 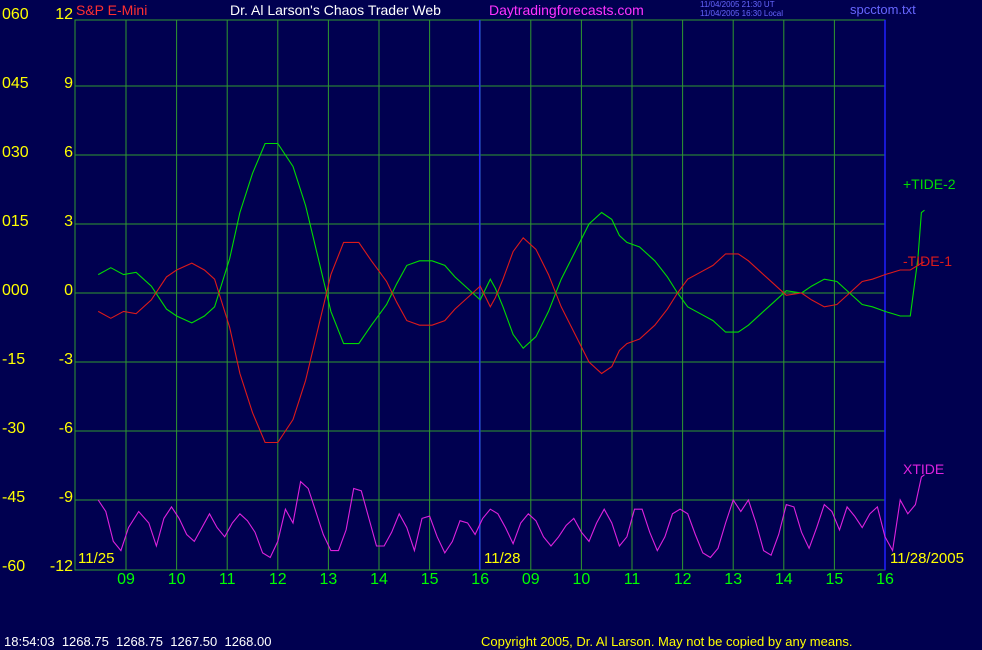 I want to click on legend-tide2: +TIDE-2, so click(x=929, y=184).